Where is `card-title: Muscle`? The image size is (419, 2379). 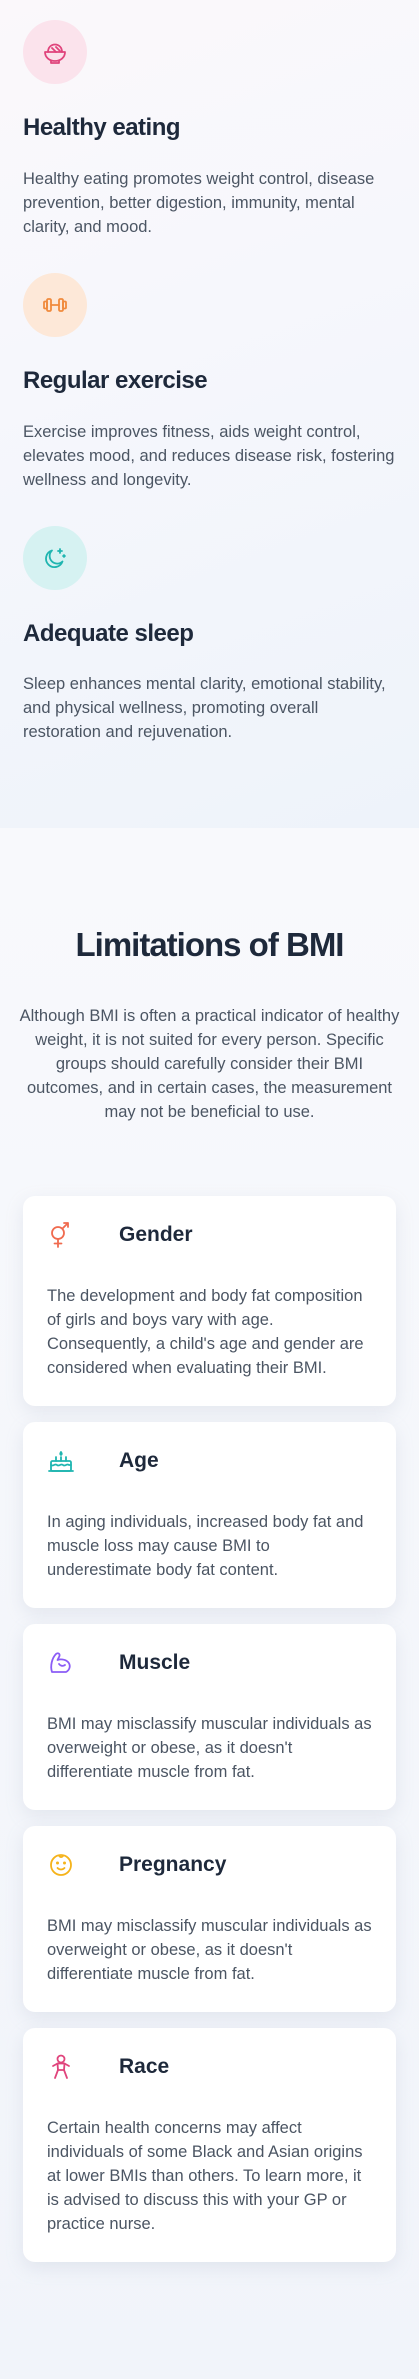
card-title: Muscle is located at coordinates (155, 1662).